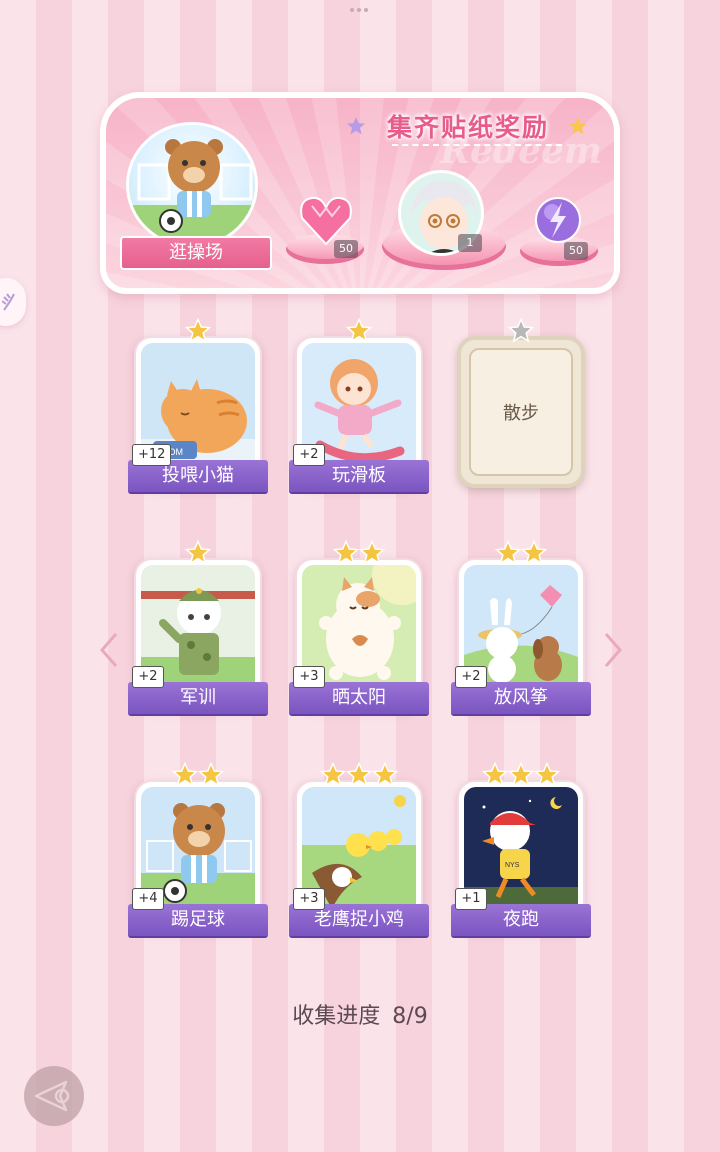 The width and height of the screenshot is (720, 1152). What do you see at coordinates (521, 849) in the screenshot?
I see `sticker-card: NYS 夜跑 +1` at bounding box center [521, 849].